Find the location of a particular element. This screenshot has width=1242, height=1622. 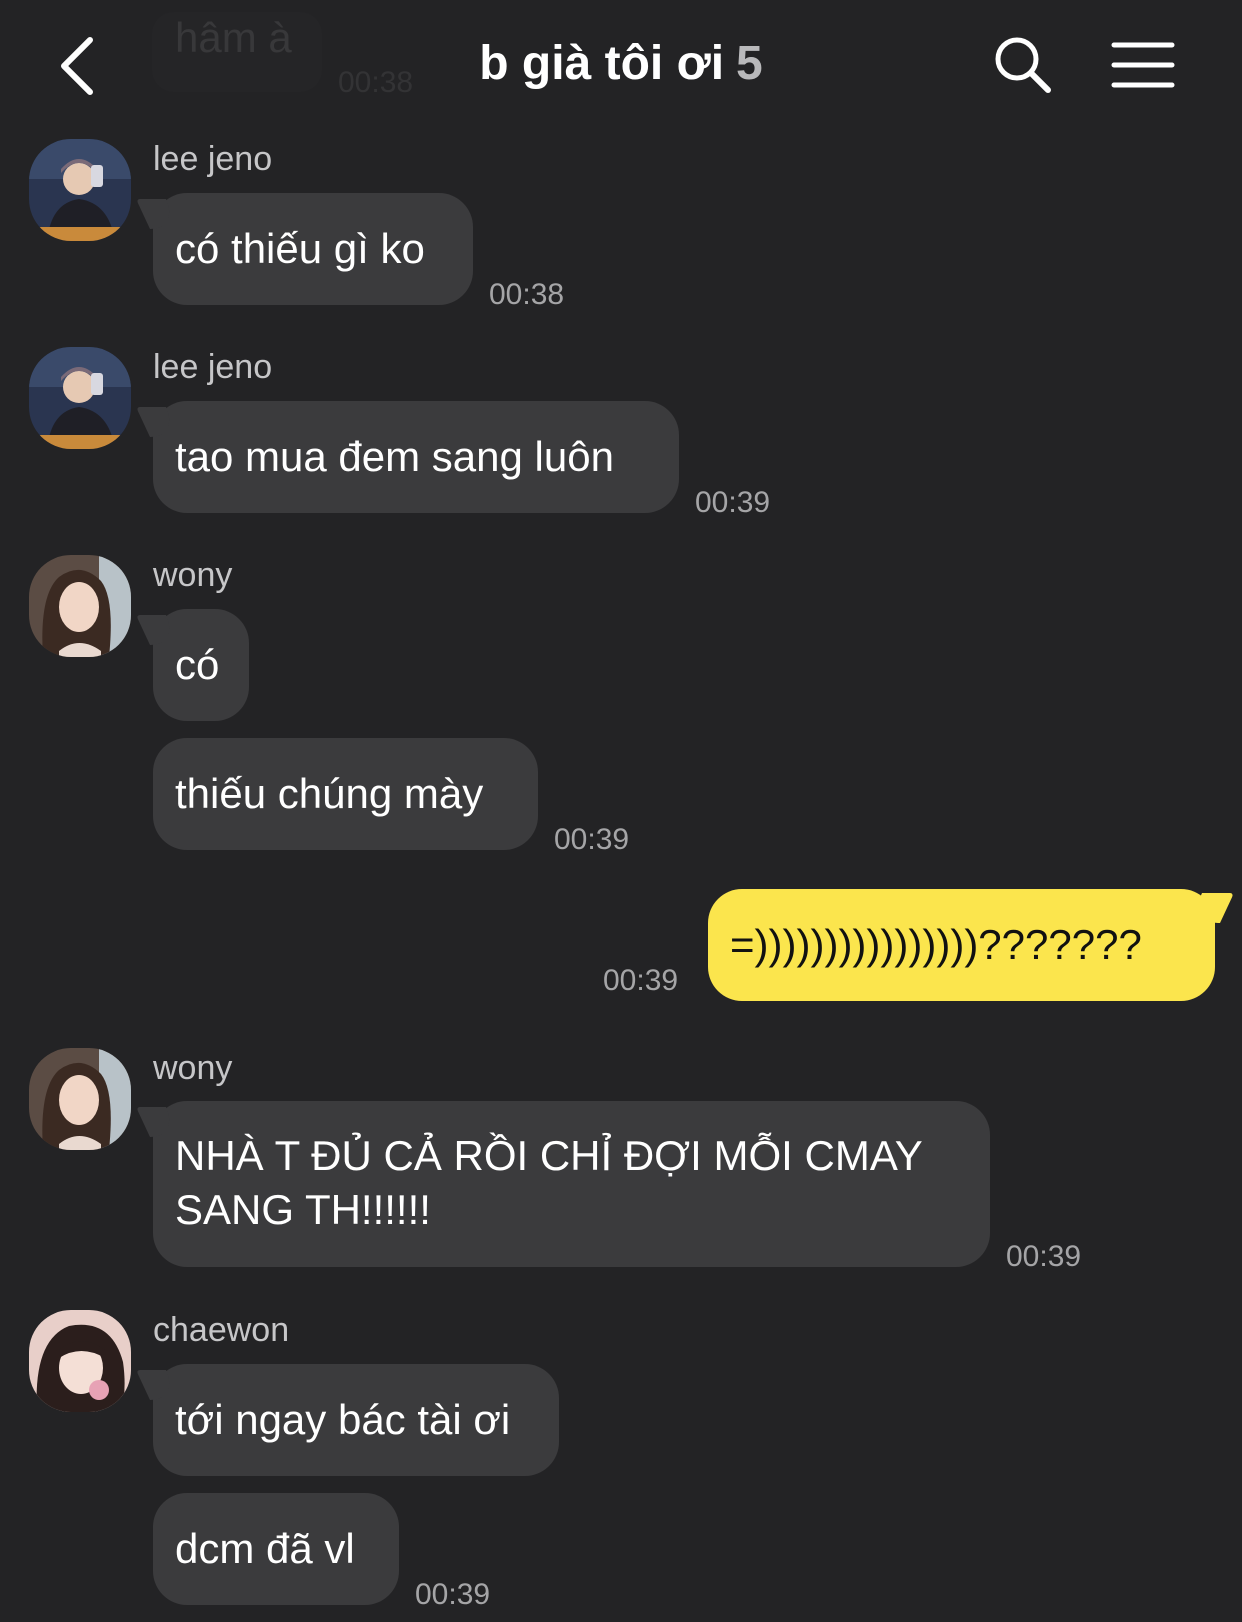

partial-message-text: hâm à is located at coordinates (233, 37).